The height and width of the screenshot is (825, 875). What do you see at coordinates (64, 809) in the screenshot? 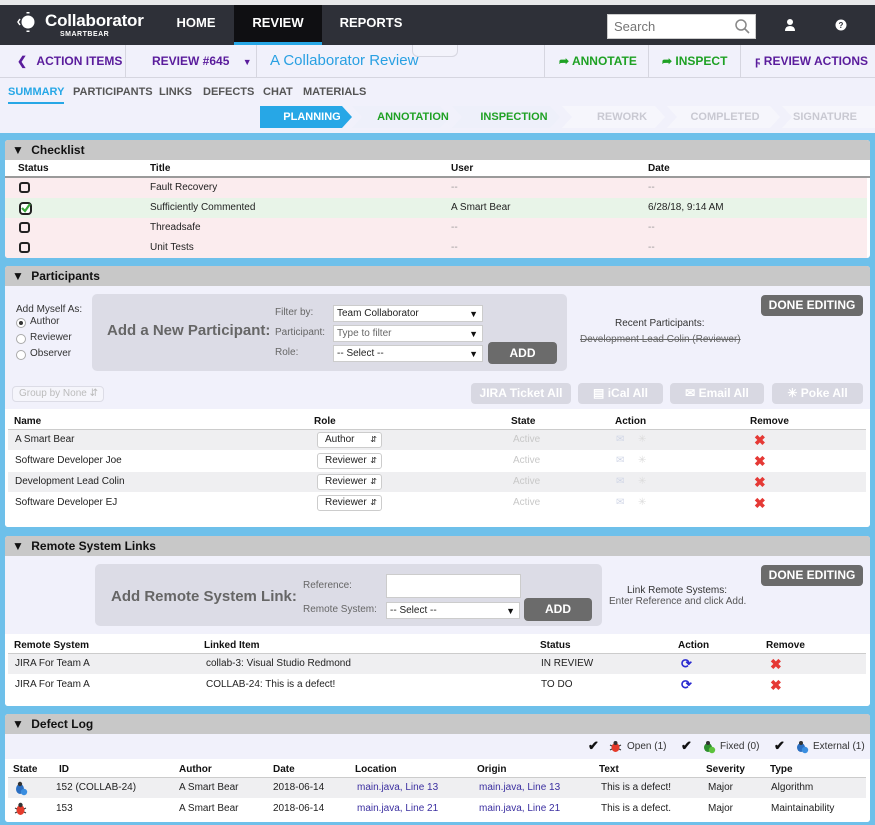
I see `defect-id: 153` at bounding box center [64, 809].